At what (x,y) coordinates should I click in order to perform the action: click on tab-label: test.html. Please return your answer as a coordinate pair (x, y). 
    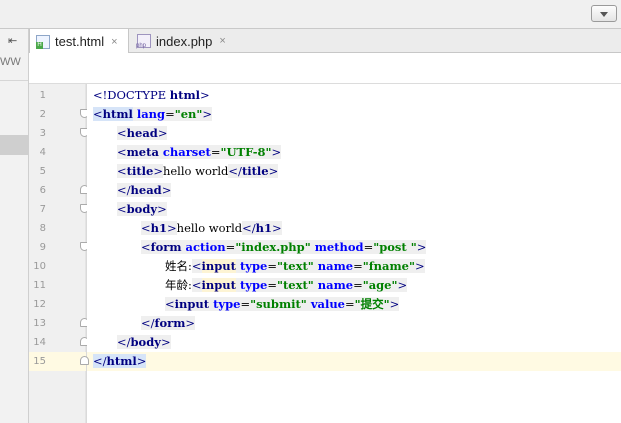
    Looking at the image, I should click on (80, 41).